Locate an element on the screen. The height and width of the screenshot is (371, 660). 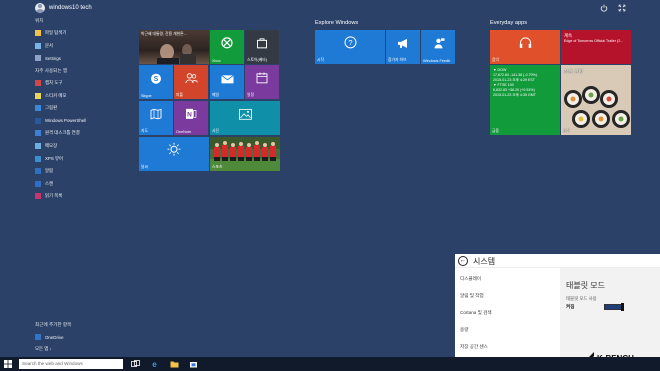
frequent-app-item: 캡처 도구 is located at coordinates (48, 83).